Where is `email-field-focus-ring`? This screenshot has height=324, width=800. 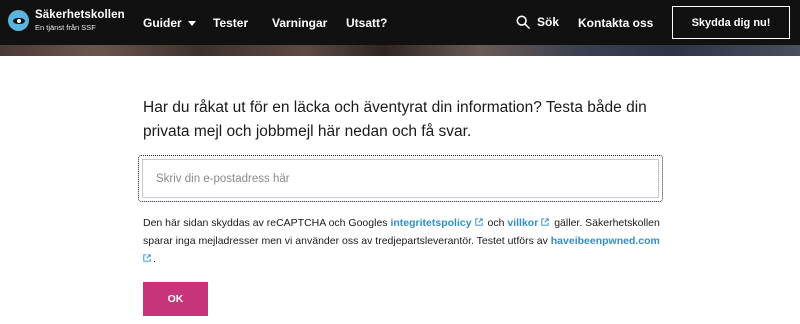 email-field-focus-ring is located at coordinates (400, 178).